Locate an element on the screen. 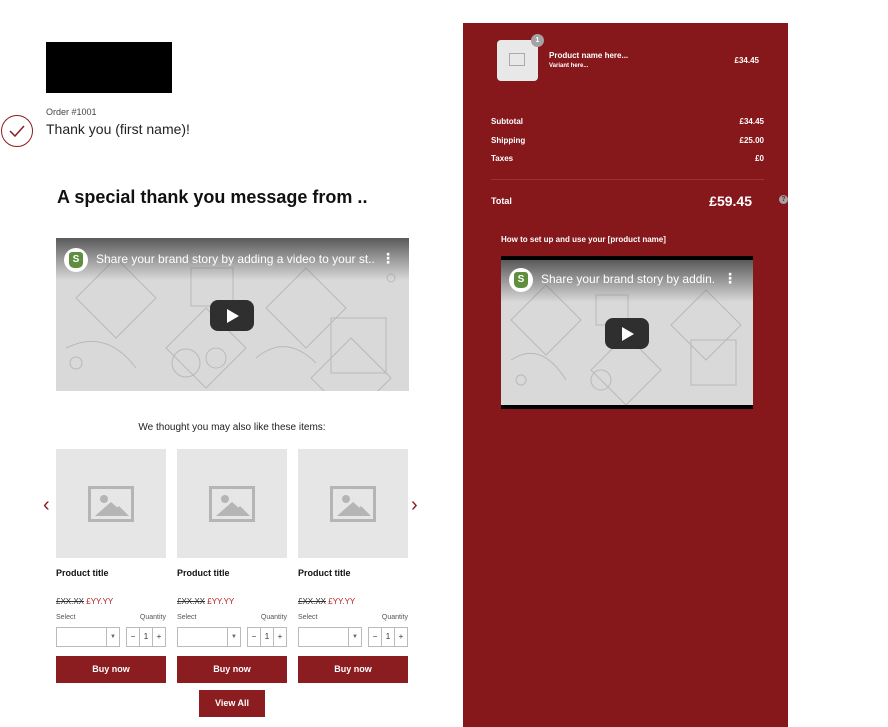  view-all-button: View All is located at coordinates (232, 703).